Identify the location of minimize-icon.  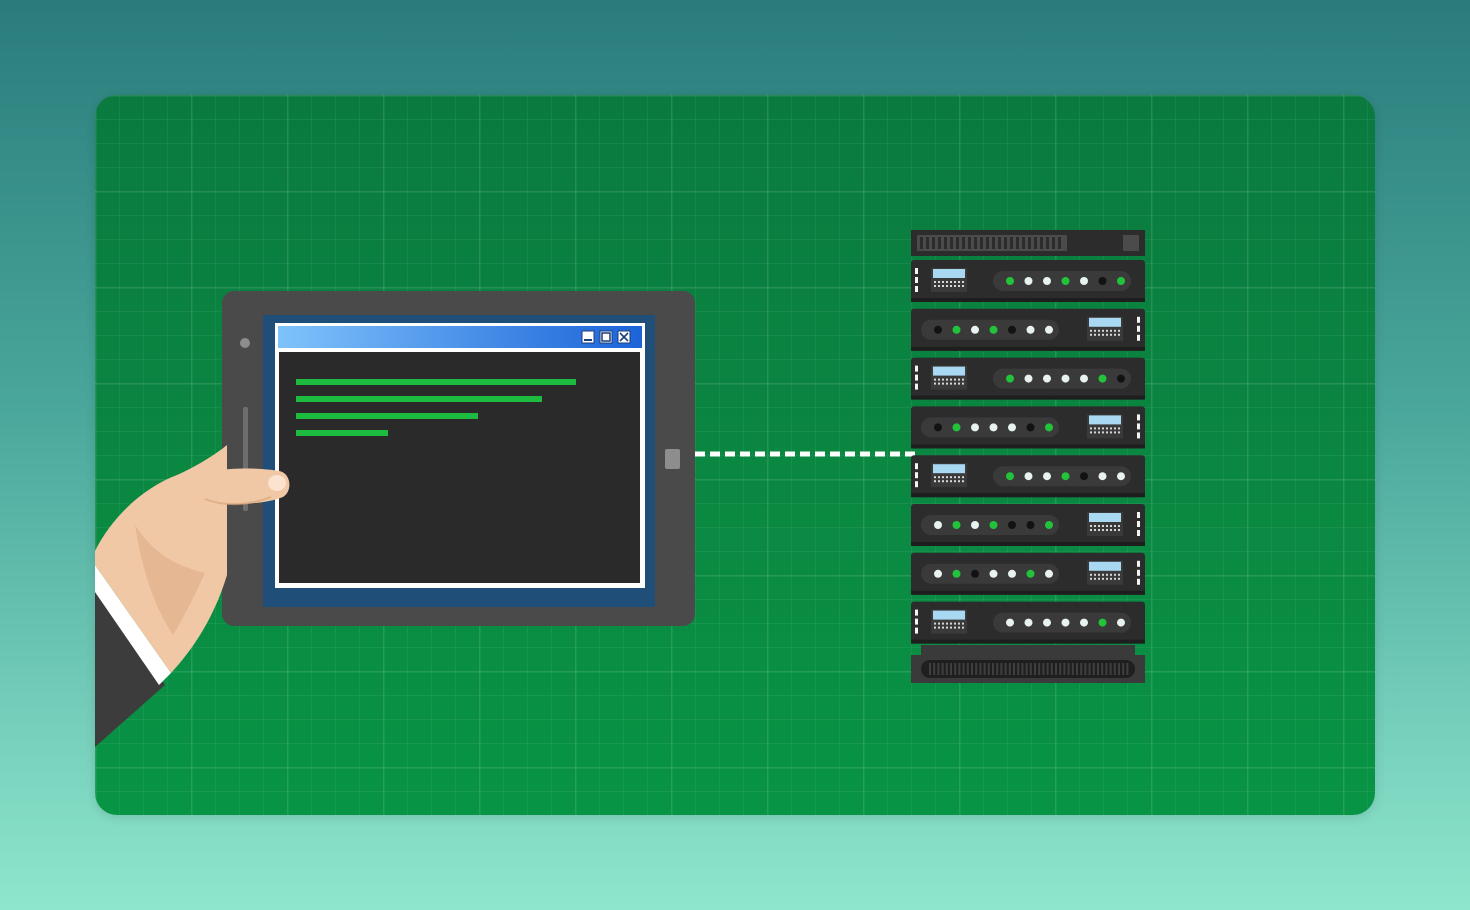
(588, 337).